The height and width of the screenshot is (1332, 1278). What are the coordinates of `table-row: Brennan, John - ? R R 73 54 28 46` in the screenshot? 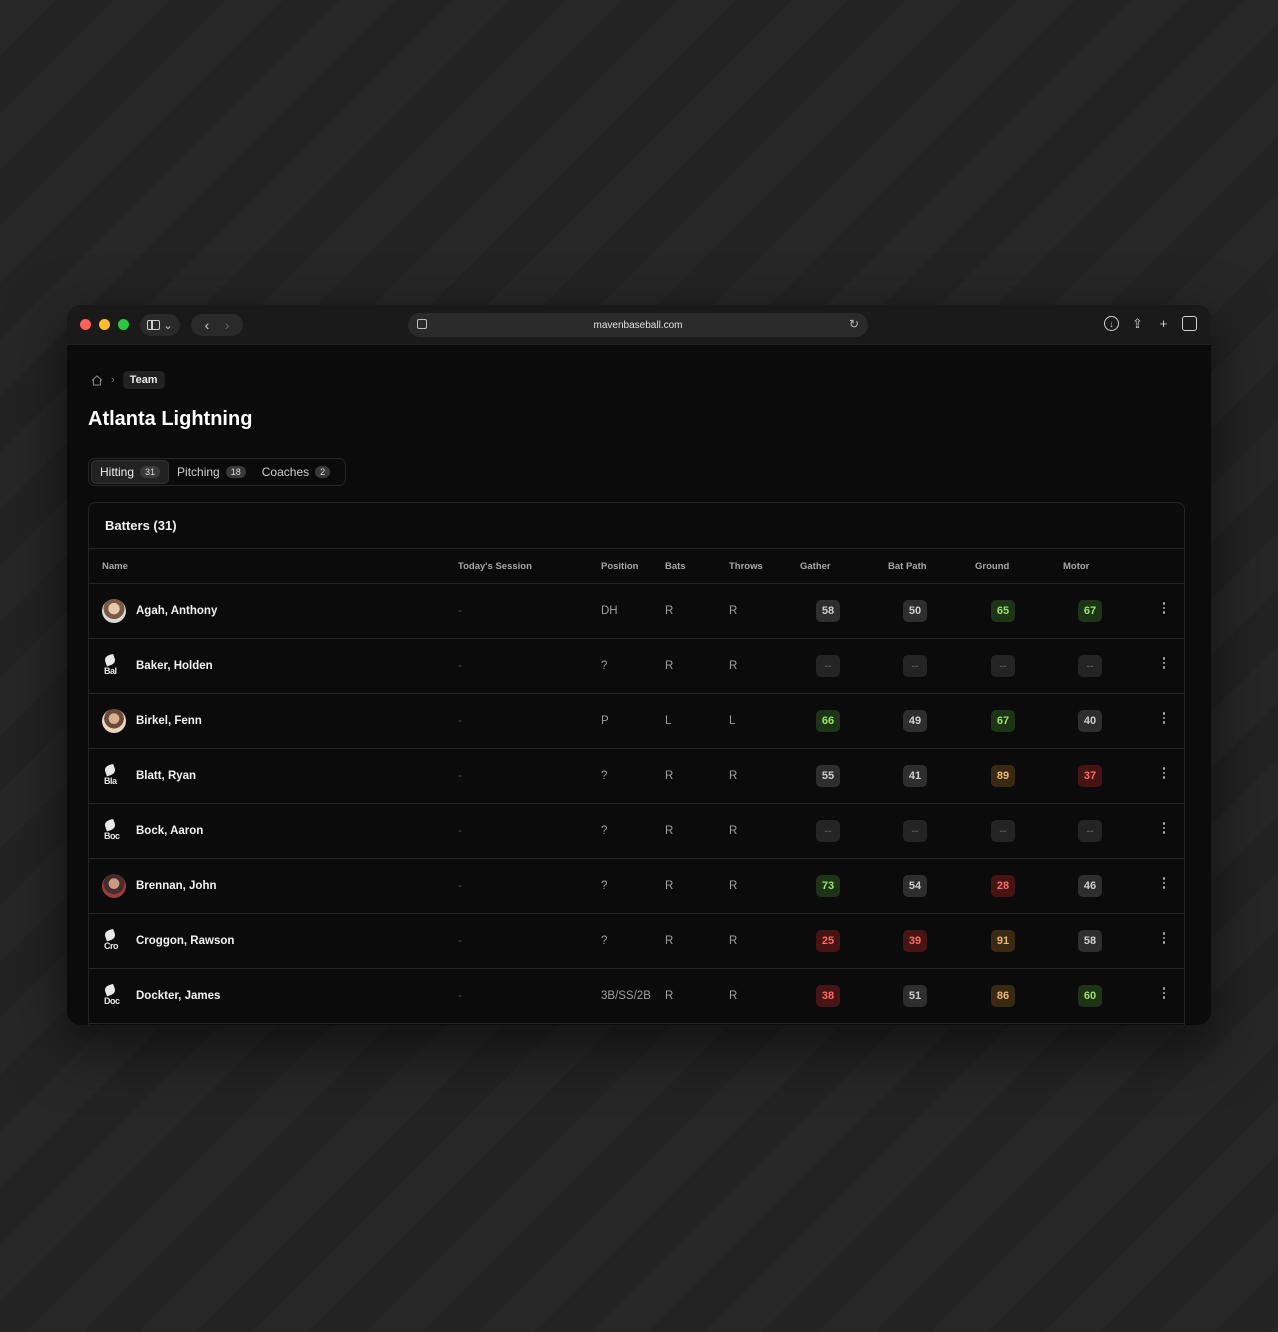 It's located at (636, 886).